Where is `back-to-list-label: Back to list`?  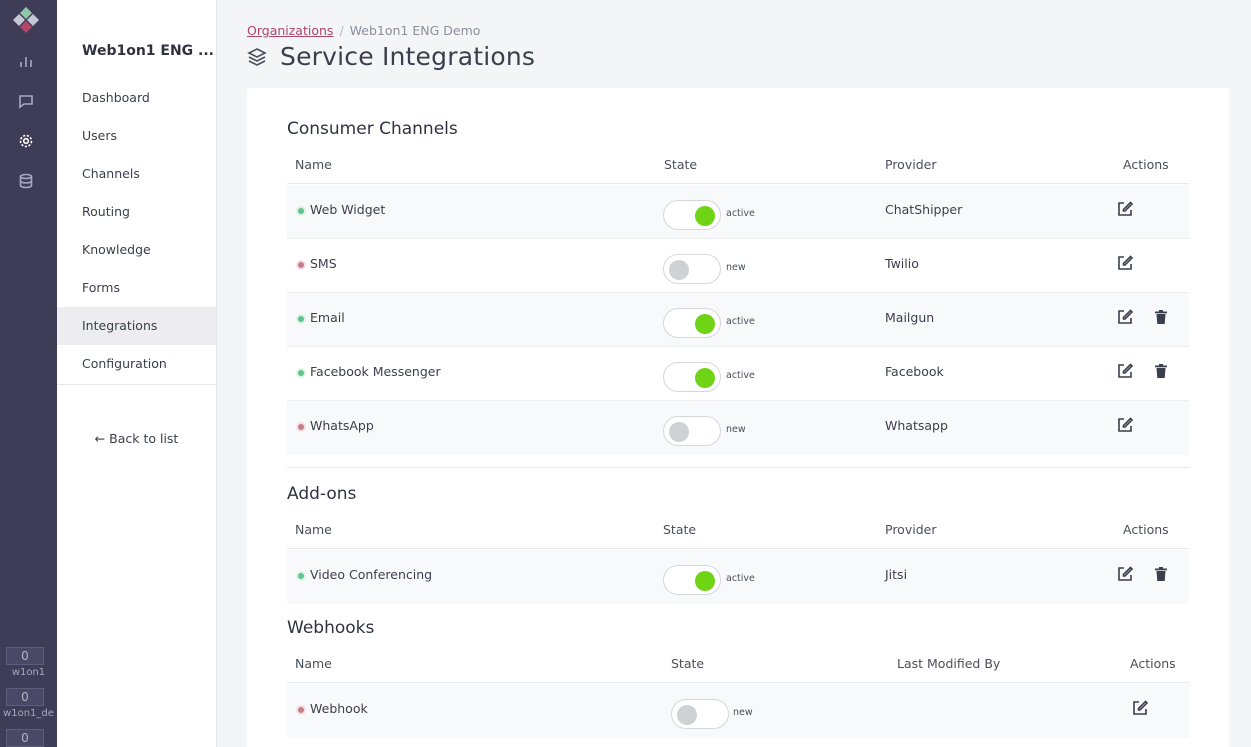 back-to-list-label: Back to list is located at coordinates (144, 438).